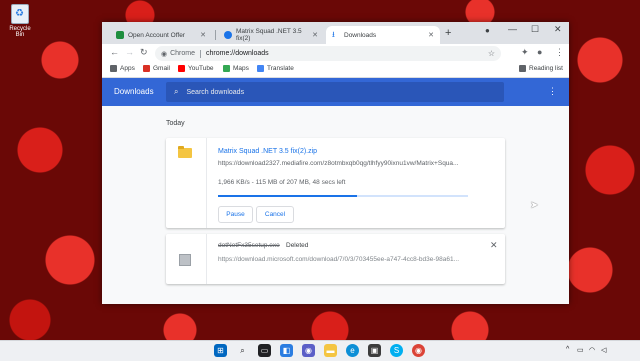 Image resolution: width=640 pixels, height=361 pixels. Describe the element at coordinates (567, 349) in the screenshot. I see `tray-chevron-icon: ^` at that location.